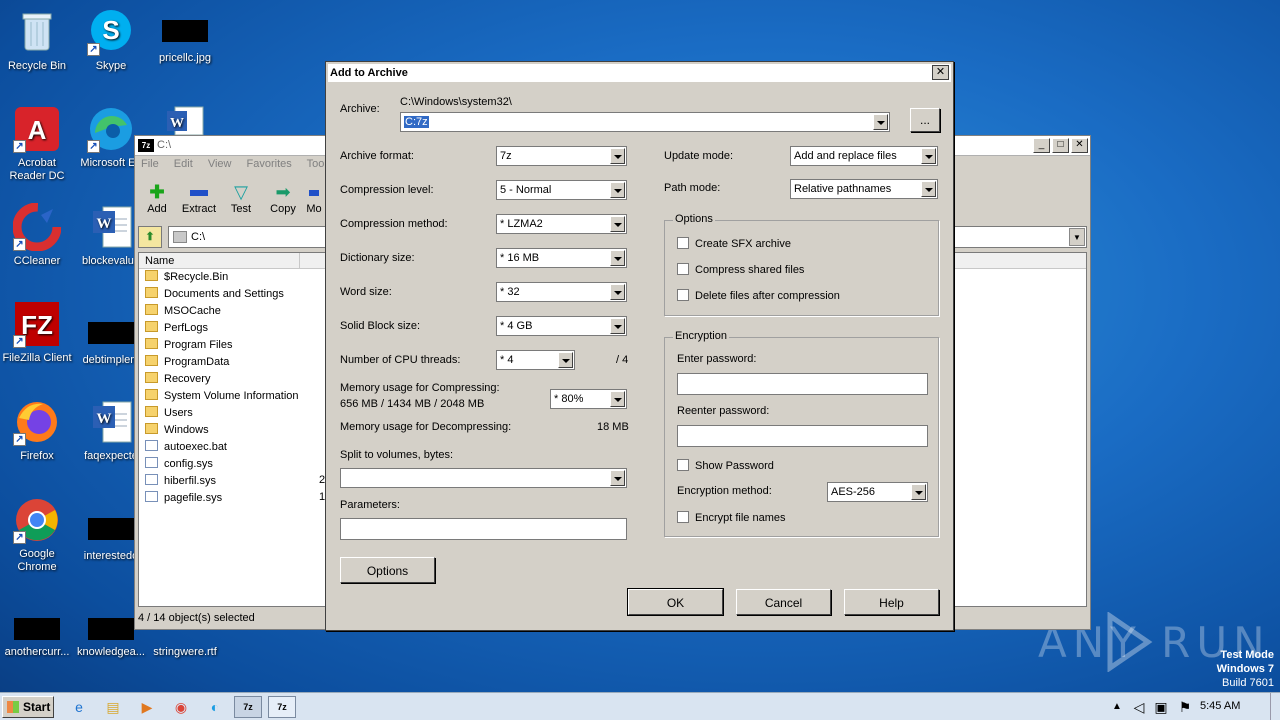 This screenshot has width=1280, height=720. What do you see at coordinates (1220, 706) in the screenshot?
I see `clock: 5:45 AM` at bounding box center [1220, 706].